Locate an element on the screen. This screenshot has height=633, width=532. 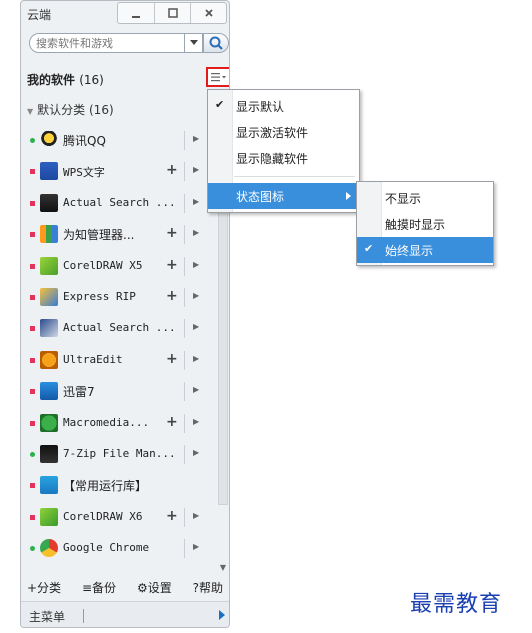
submenu-item-always-show: ✔ 始终显示 is located at coordinates (425, 250).